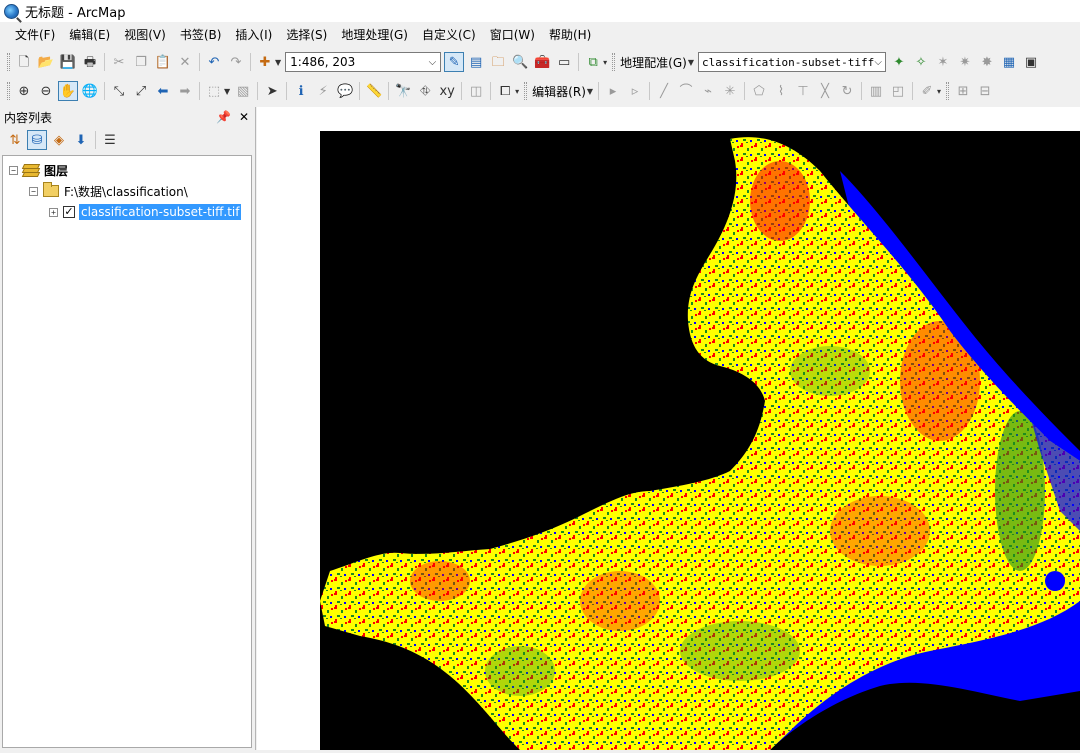  Describe the element at coordinates (90, 91) in the screenshot. I see `full-extent-globe-icon: 🌐` at that location.